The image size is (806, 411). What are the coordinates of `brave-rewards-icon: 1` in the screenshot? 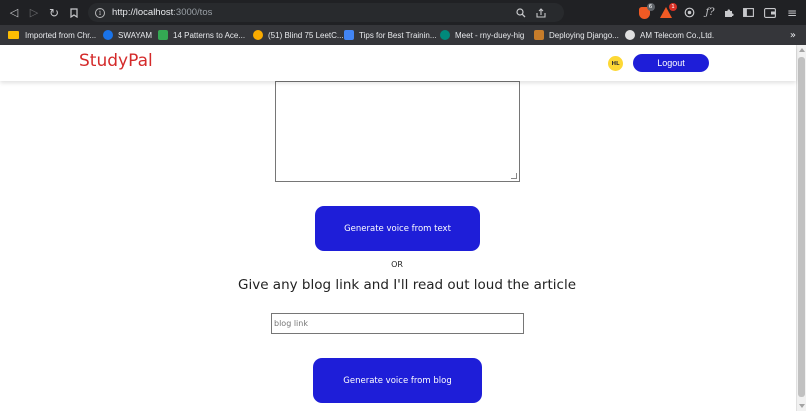 It's located at (667, 12).